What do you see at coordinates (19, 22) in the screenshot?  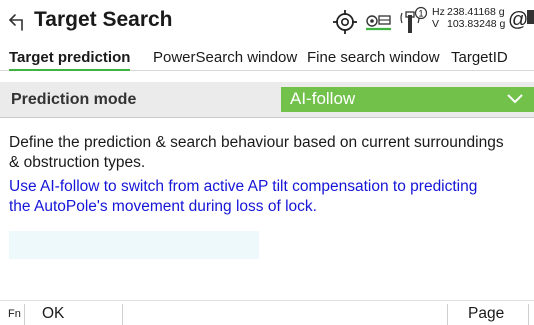 I see `back-arrow-icon` at bounding box center [19, 22].